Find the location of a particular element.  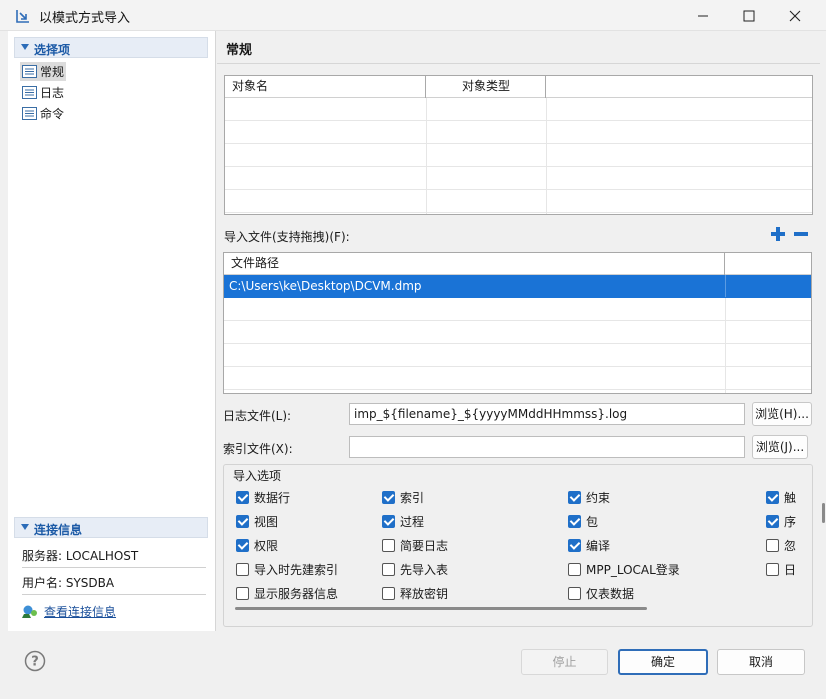

select-section-label: 选择项 is located at coordinates (52, 50).